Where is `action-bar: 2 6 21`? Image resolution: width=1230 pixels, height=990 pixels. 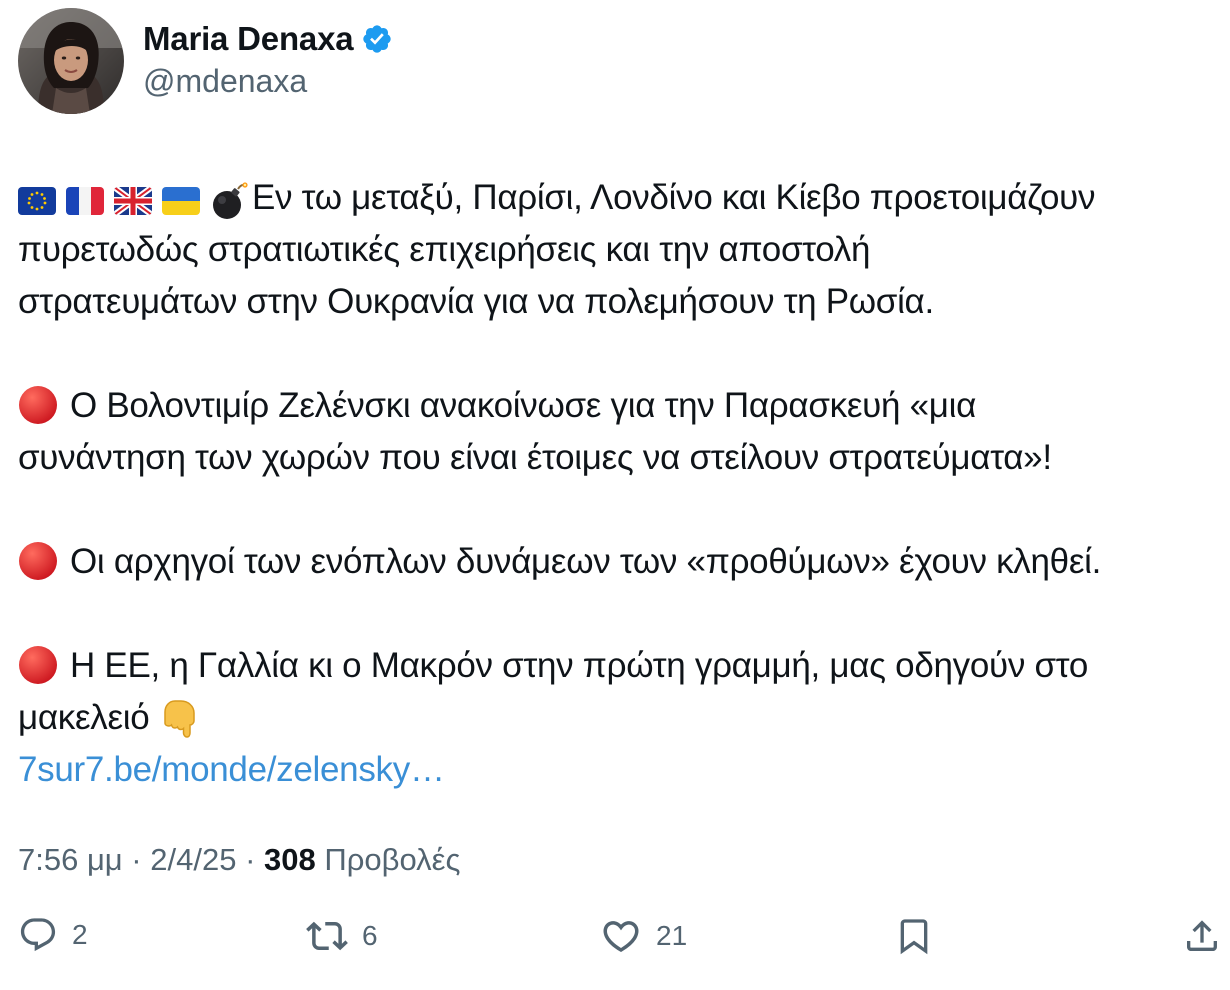 action-bar: 2 6 21 is located at coordinates (615, 941).